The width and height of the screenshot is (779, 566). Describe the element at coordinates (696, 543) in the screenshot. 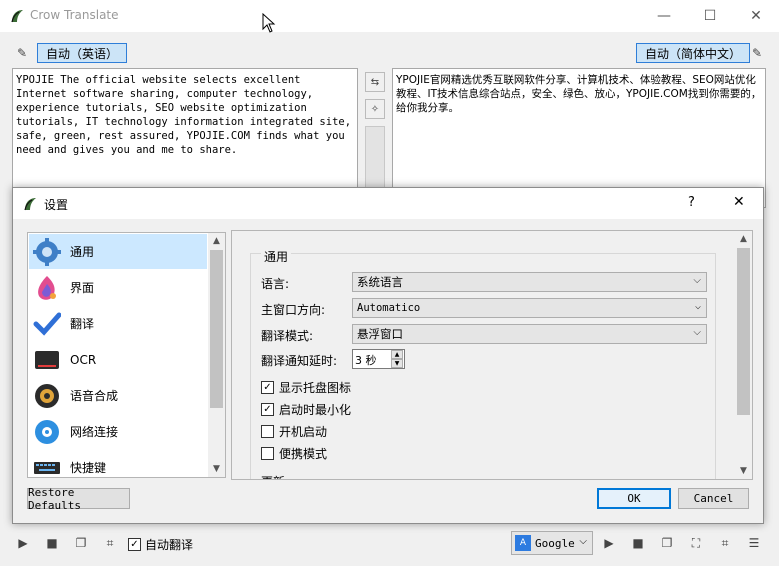

I see `copy-all-icon: ⛶` at that location.